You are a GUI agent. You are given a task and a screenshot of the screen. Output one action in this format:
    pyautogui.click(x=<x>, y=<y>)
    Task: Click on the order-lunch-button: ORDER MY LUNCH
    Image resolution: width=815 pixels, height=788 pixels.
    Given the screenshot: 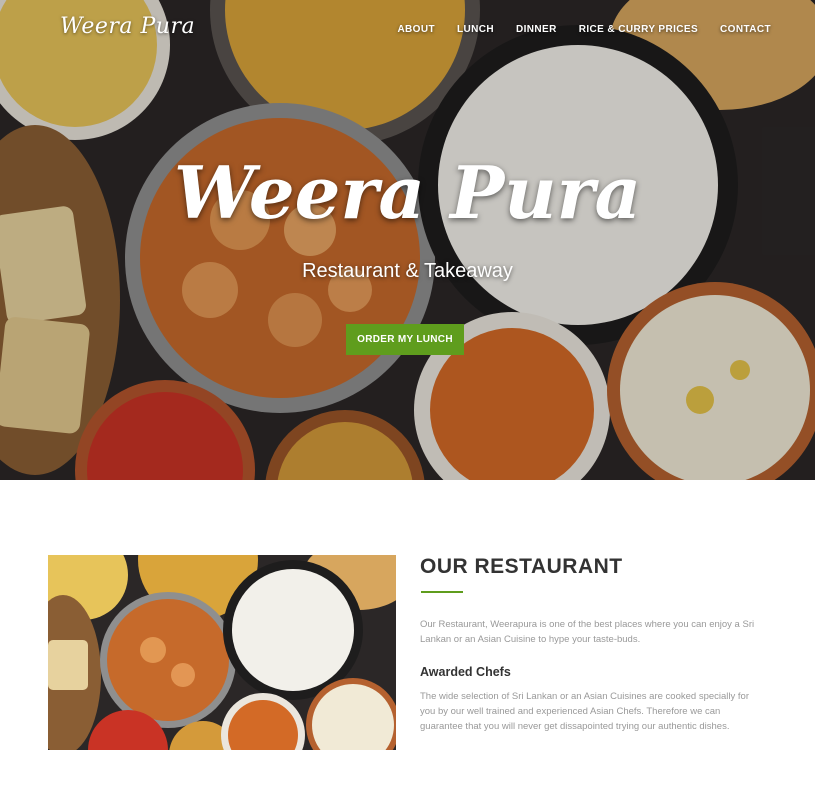 What is the action you would take?
    pyautogui.click(x=405, y=339)
    